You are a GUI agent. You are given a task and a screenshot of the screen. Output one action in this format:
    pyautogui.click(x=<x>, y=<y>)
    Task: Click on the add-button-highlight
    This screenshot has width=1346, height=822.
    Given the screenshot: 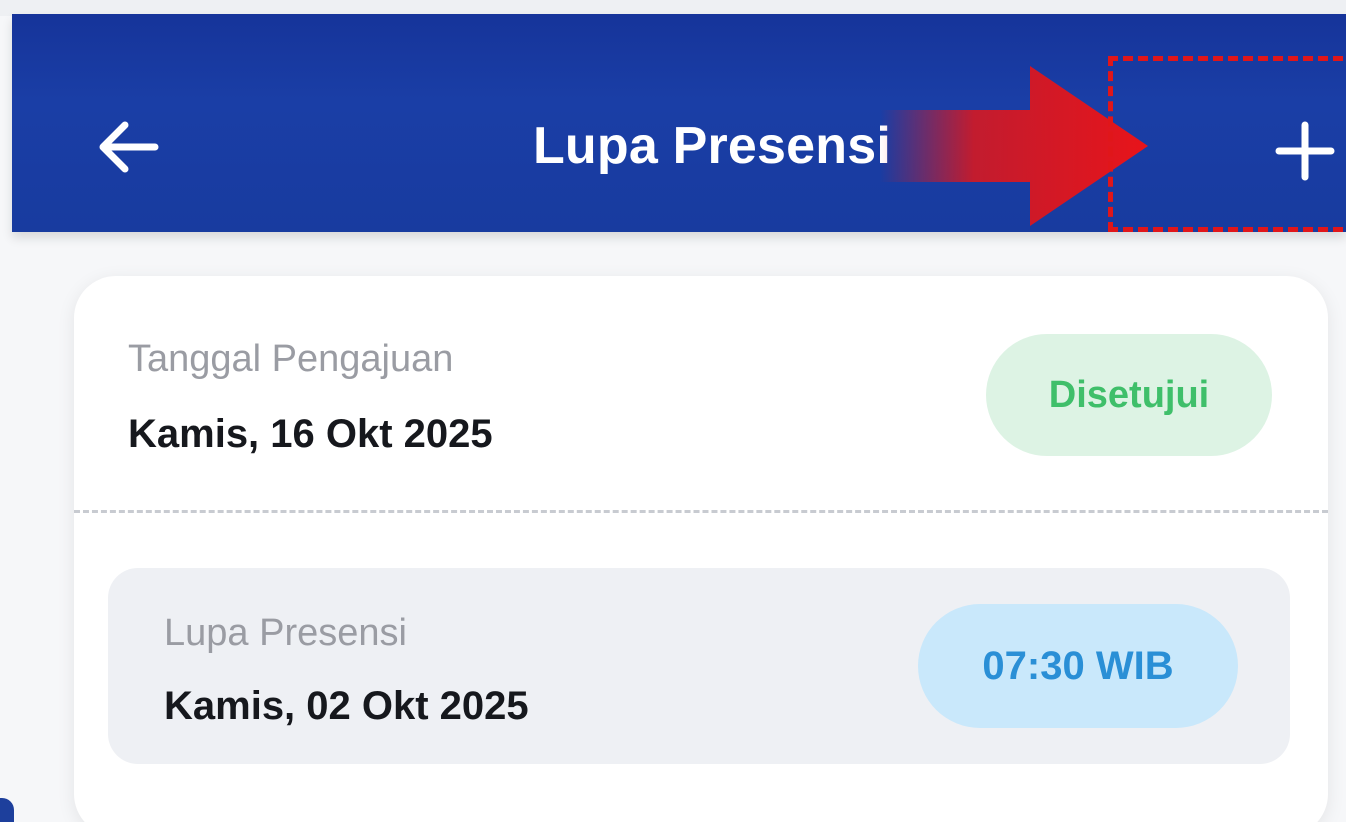 What is the action you would take?
    pyautogui.click(x=1227, y=144)
    